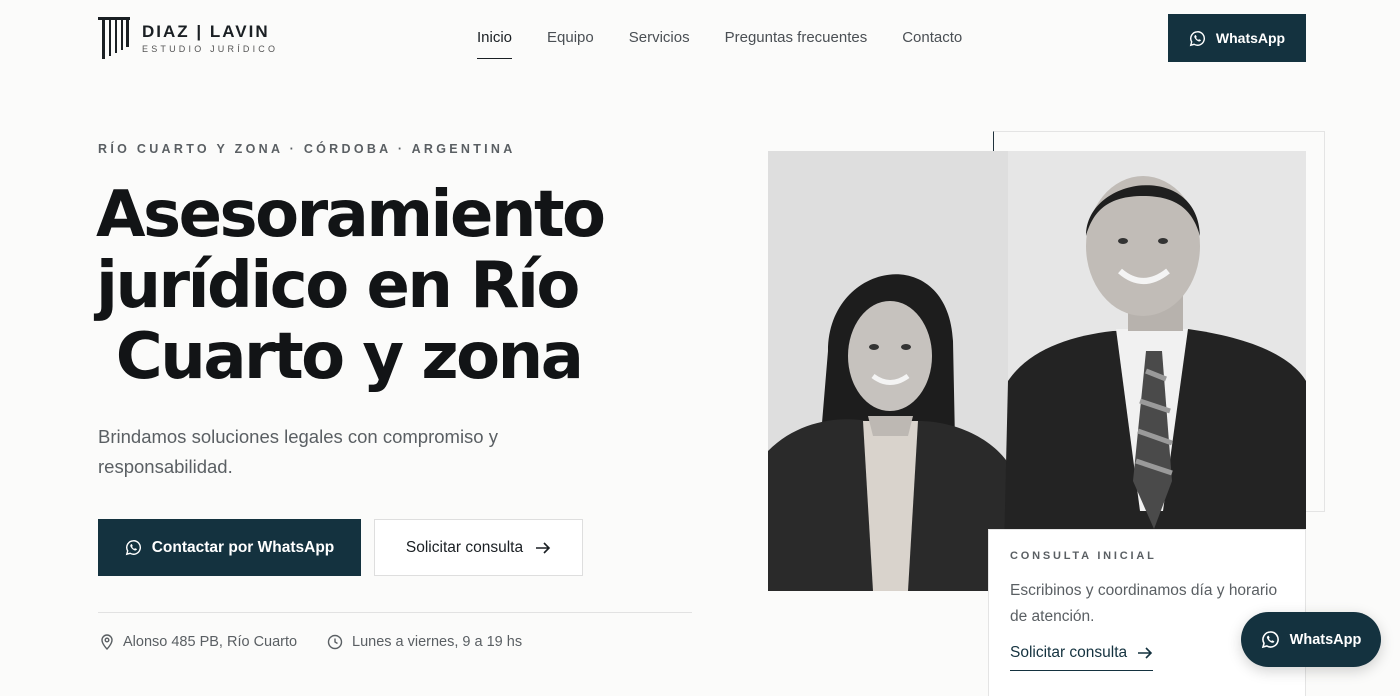  What do you see at coordinates (206, 31) in the screenshot?
I see `brand-name: DIAZ | LAVIN` at bounding box center [206, 31].